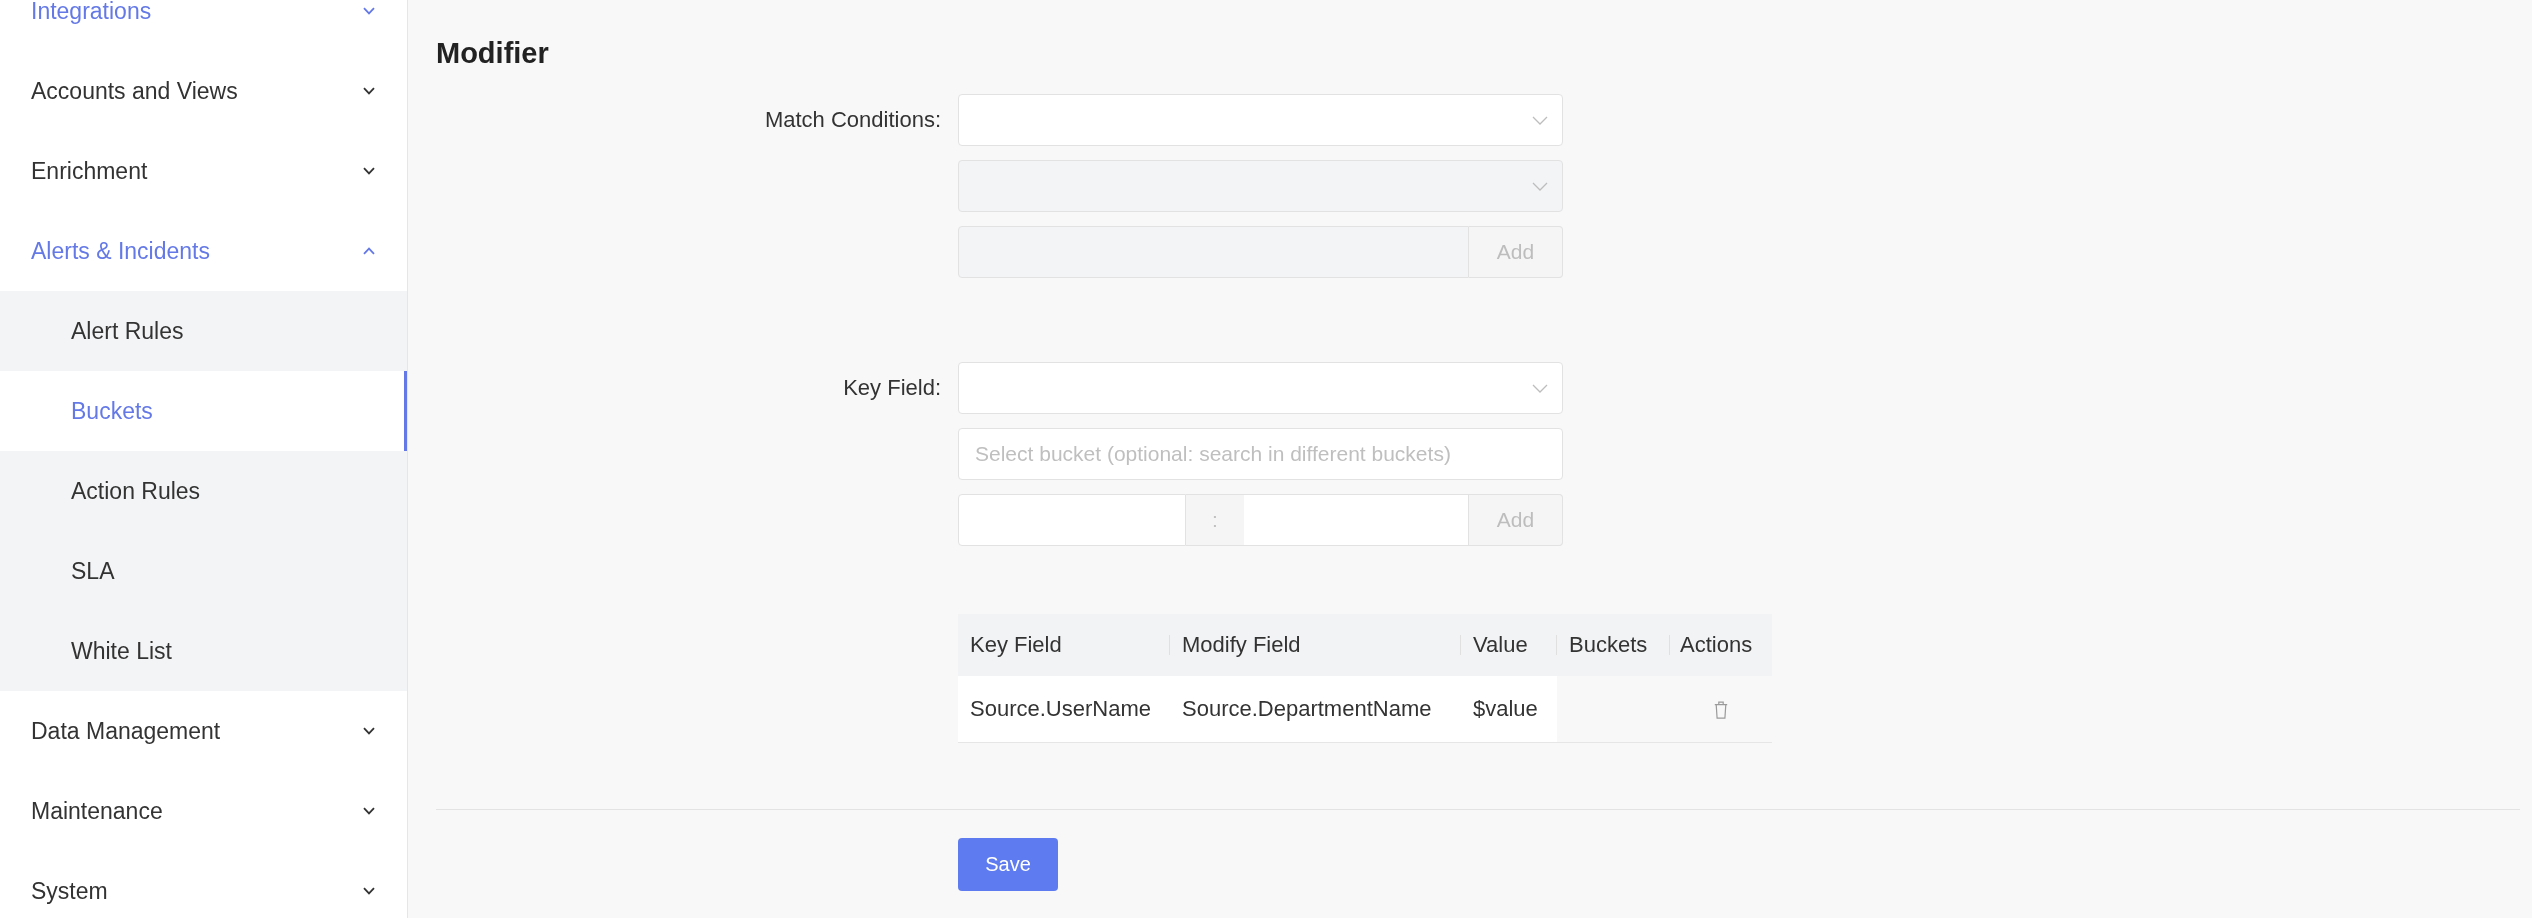  I want to click on menu-item: Data Management, so click(203, 731).